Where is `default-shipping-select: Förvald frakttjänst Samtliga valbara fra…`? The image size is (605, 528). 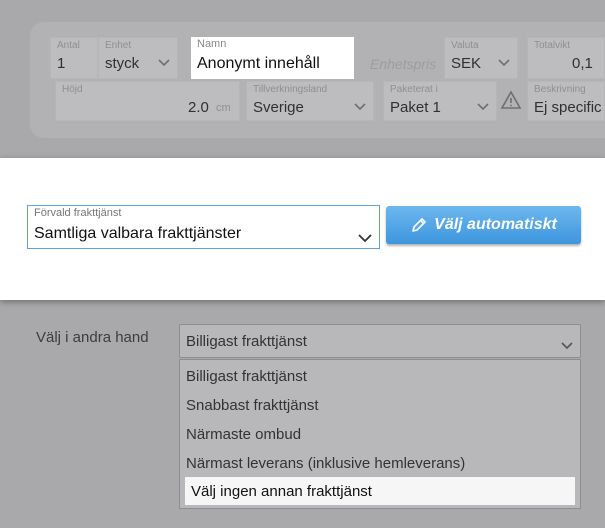 default-shipping-select: Förvald frakttjänst Samtliga valbara fra… is located at coordinates (203, 227).